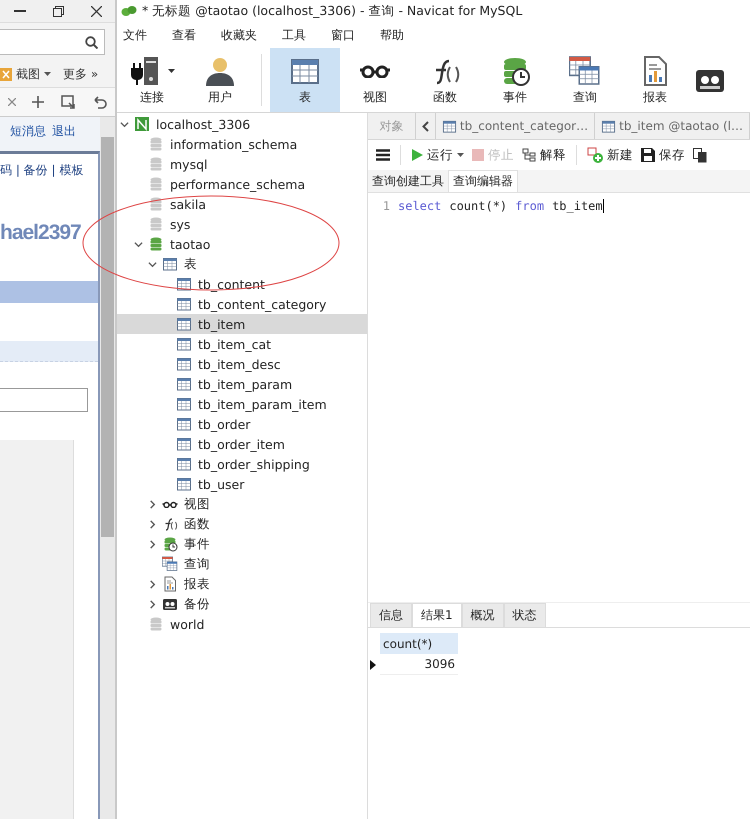 This screenshot has width=750, height=819. Describe the element at coordinates (242, 484) in the screenshot. I see `tree-item: tb_user` at that location.